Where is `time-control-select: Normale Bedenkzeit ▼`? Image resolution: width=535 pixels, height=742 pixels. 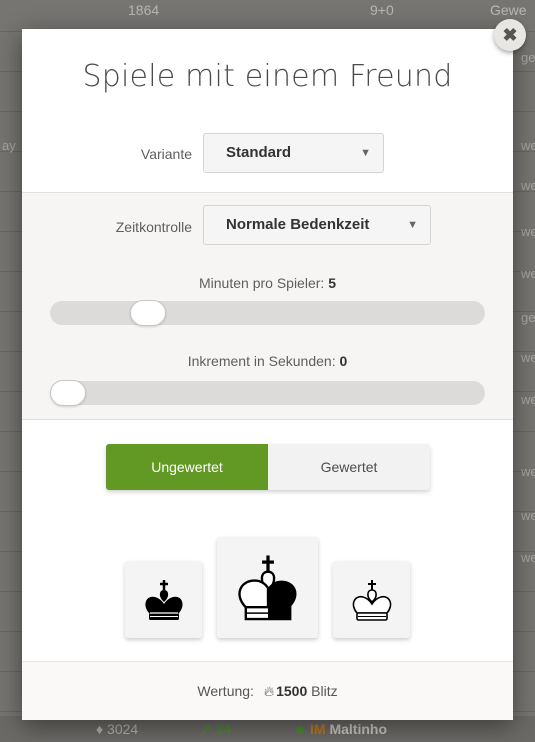
time-control-select: Normale Bedenkzeit ▼ is located at coordinates (317, 225).